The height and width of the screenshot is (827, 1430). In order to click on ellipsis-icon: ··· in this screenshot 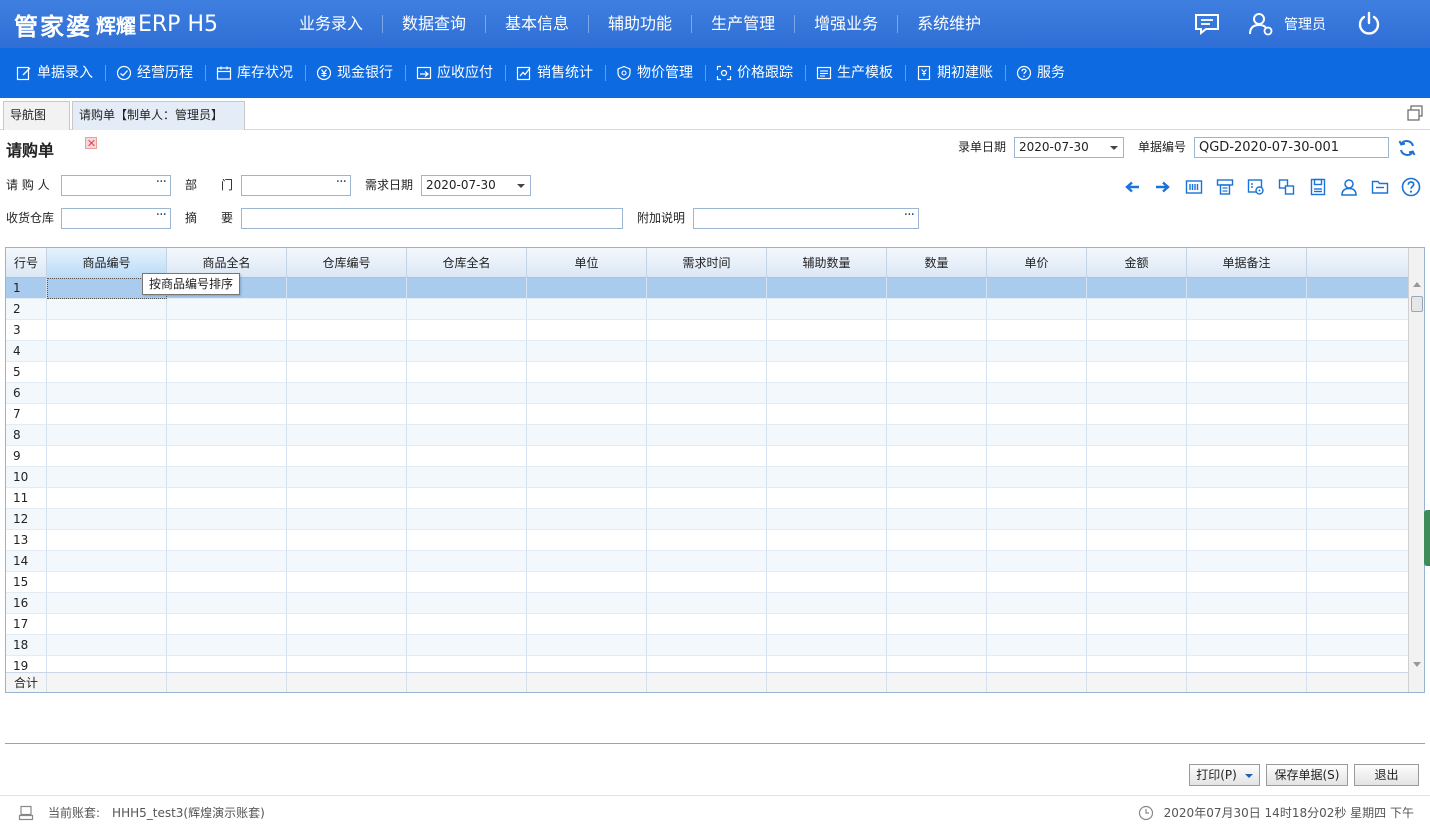, I will do `click(909, 215)`.